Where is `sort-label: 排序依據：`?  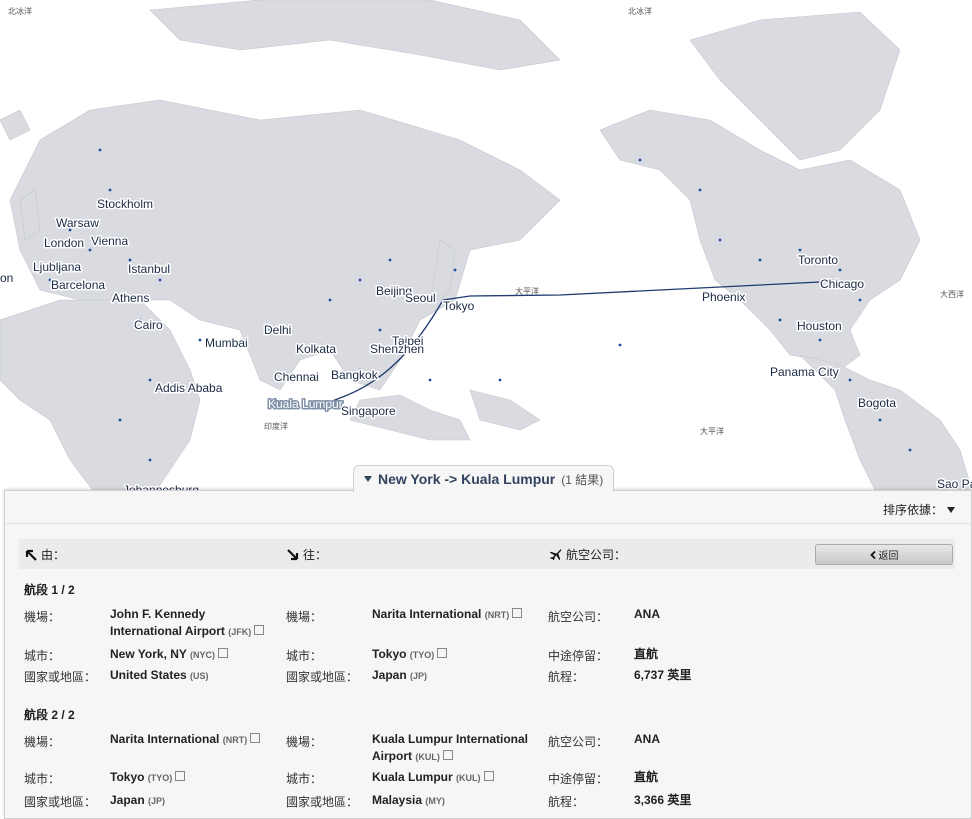
sort-label: 排序依據： is located at coordinates (912, 510).